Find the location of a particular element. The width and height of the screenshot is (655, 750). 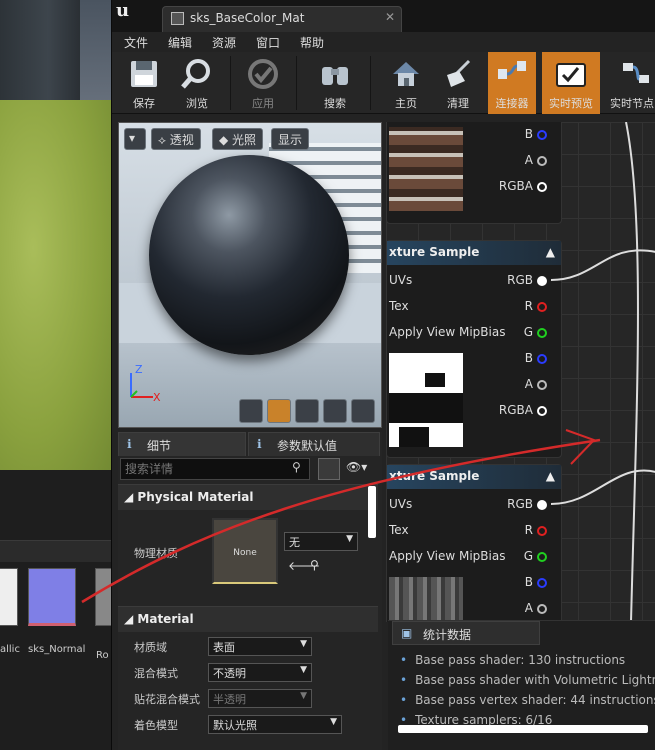

connector-button: 连接器 is located at coordinates (512, 83).